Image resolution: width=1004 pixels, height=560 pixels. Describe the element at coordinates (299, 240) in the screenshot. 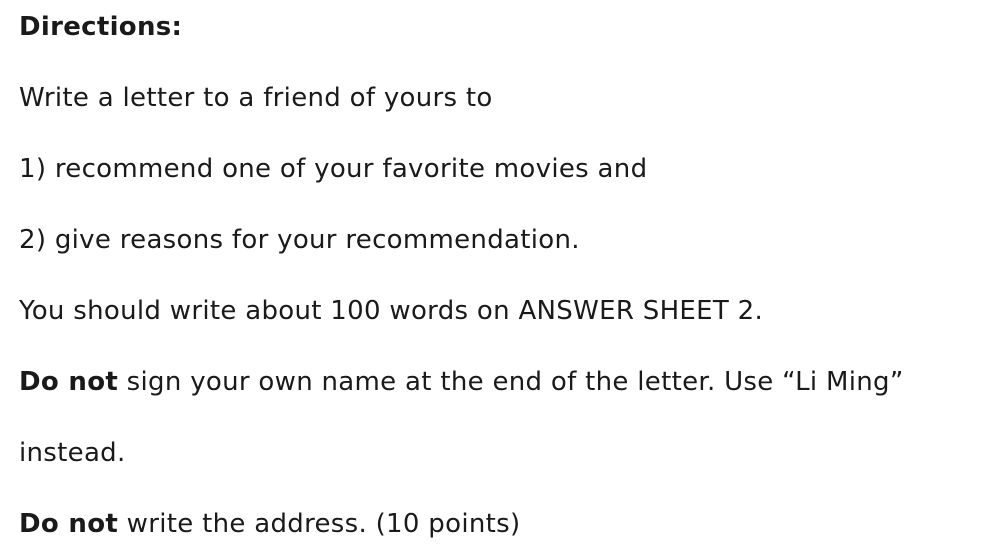

I see `instruction-item-2: 2) give reasons for your recommendation.` at that location.